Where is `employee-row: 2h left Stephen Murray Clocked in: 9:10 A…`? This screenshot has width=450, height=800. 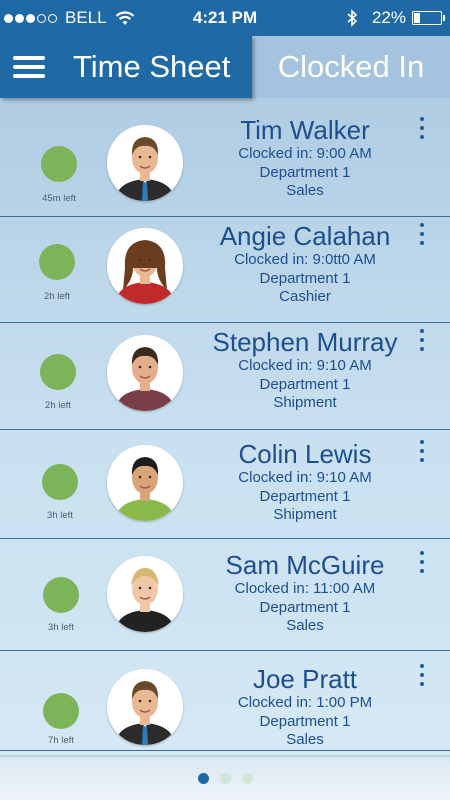
employee-row: 2h left Stephen Murray Clocked in: 9:10 A… is located at coordinates (225, 376).